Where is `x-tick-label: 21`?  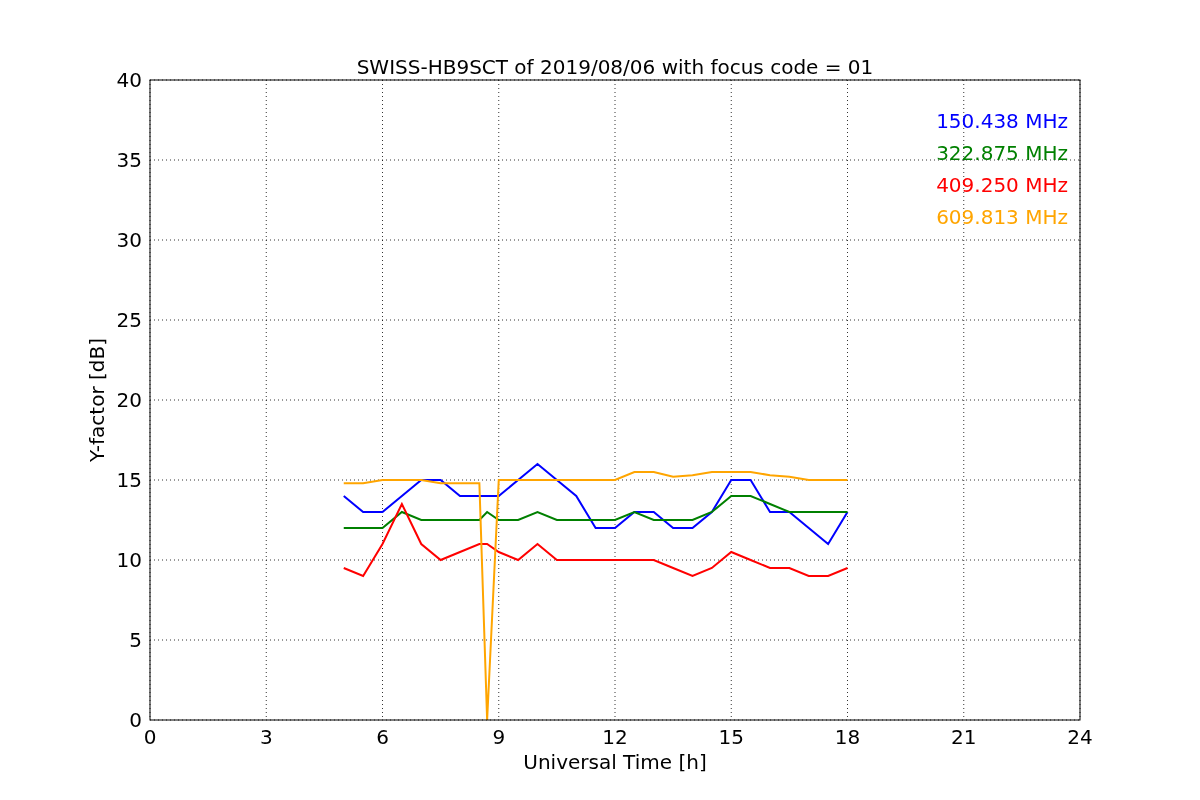 x-tick-label: 21 is located at coordinates (964, 737).